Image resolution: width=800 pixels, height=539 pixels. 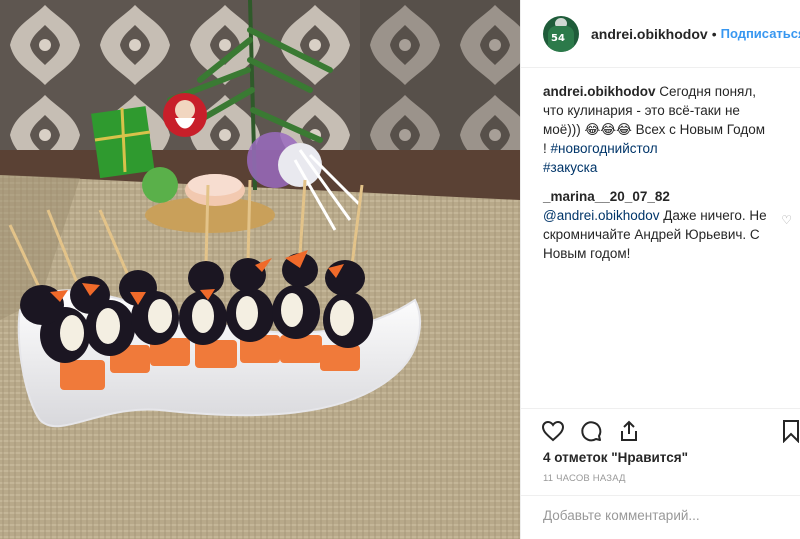 What do you see at coordinates (553, 431) in the screenshot?
I see `heart-icon` at bounding box center [553, 431].